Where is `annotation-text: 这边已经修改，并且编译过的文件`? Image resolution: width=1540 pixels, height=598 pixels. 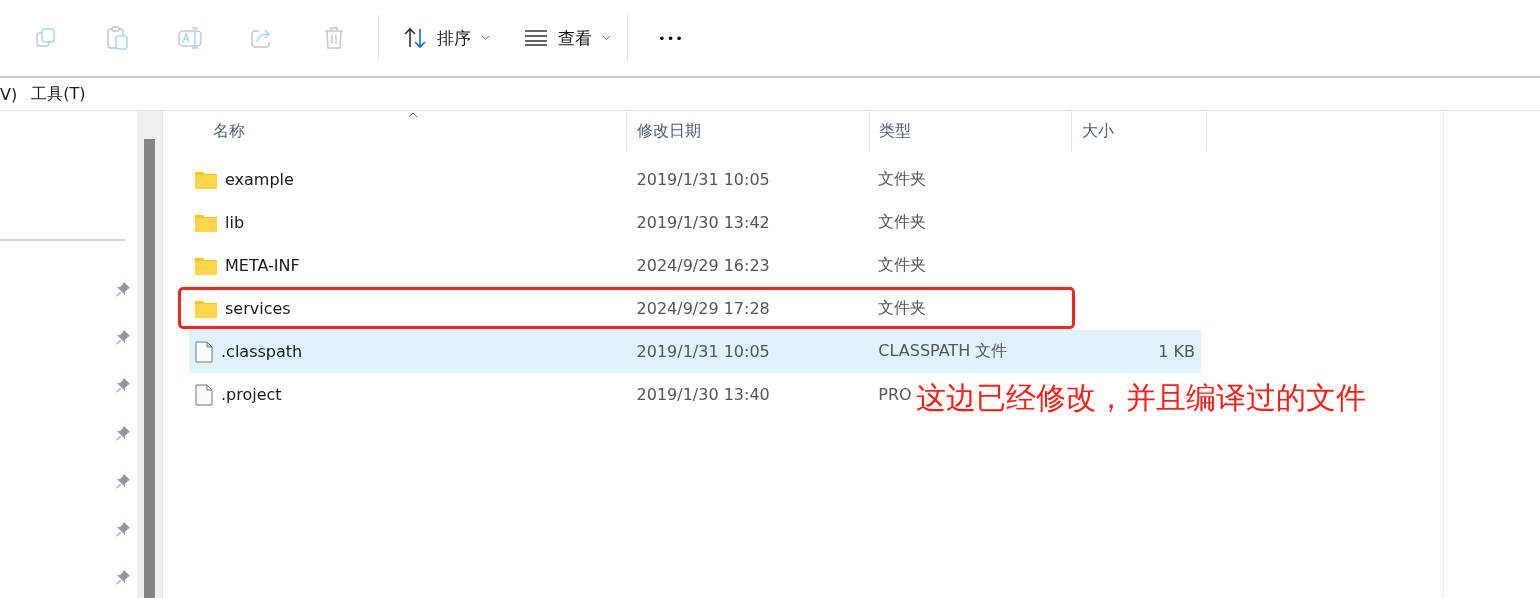
annotation-text: 这边已经修改，并且编译过的文件 is located at coordinates (1141, 398).